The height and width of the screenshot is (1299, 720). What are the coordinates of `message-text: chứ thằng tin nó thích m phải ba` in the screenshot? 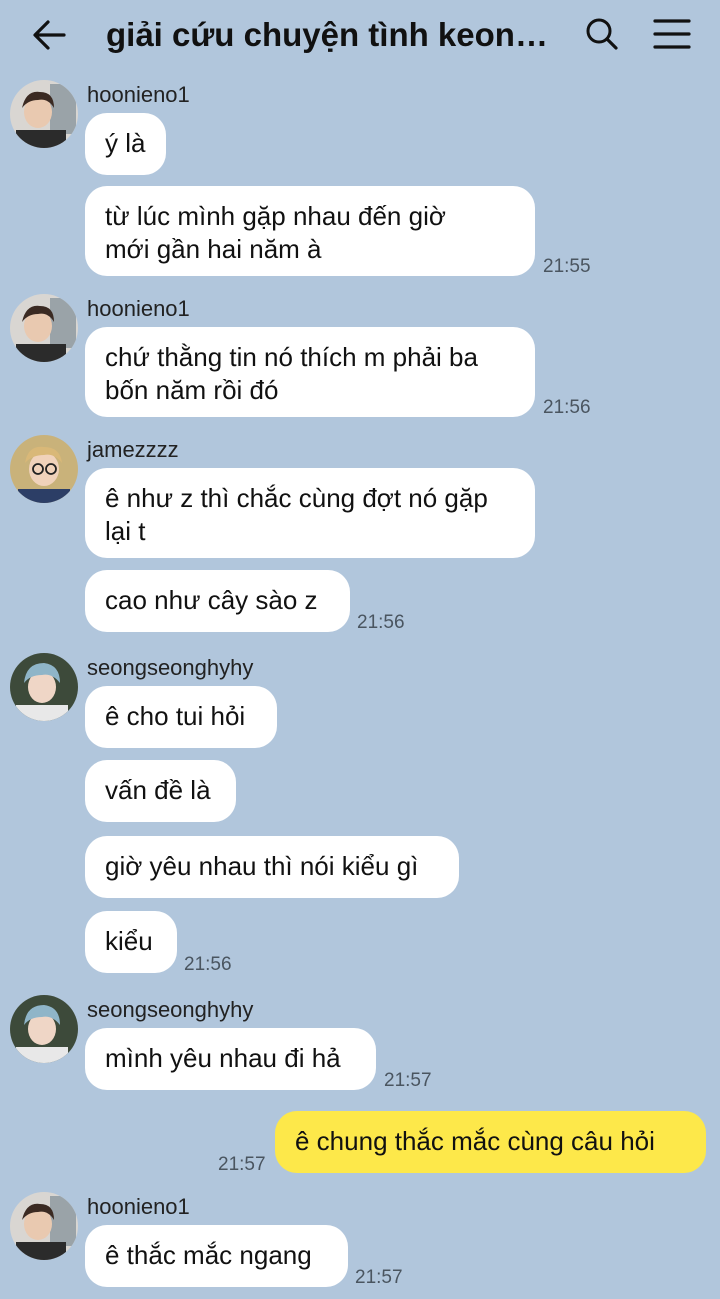 It's located at (291, 357).